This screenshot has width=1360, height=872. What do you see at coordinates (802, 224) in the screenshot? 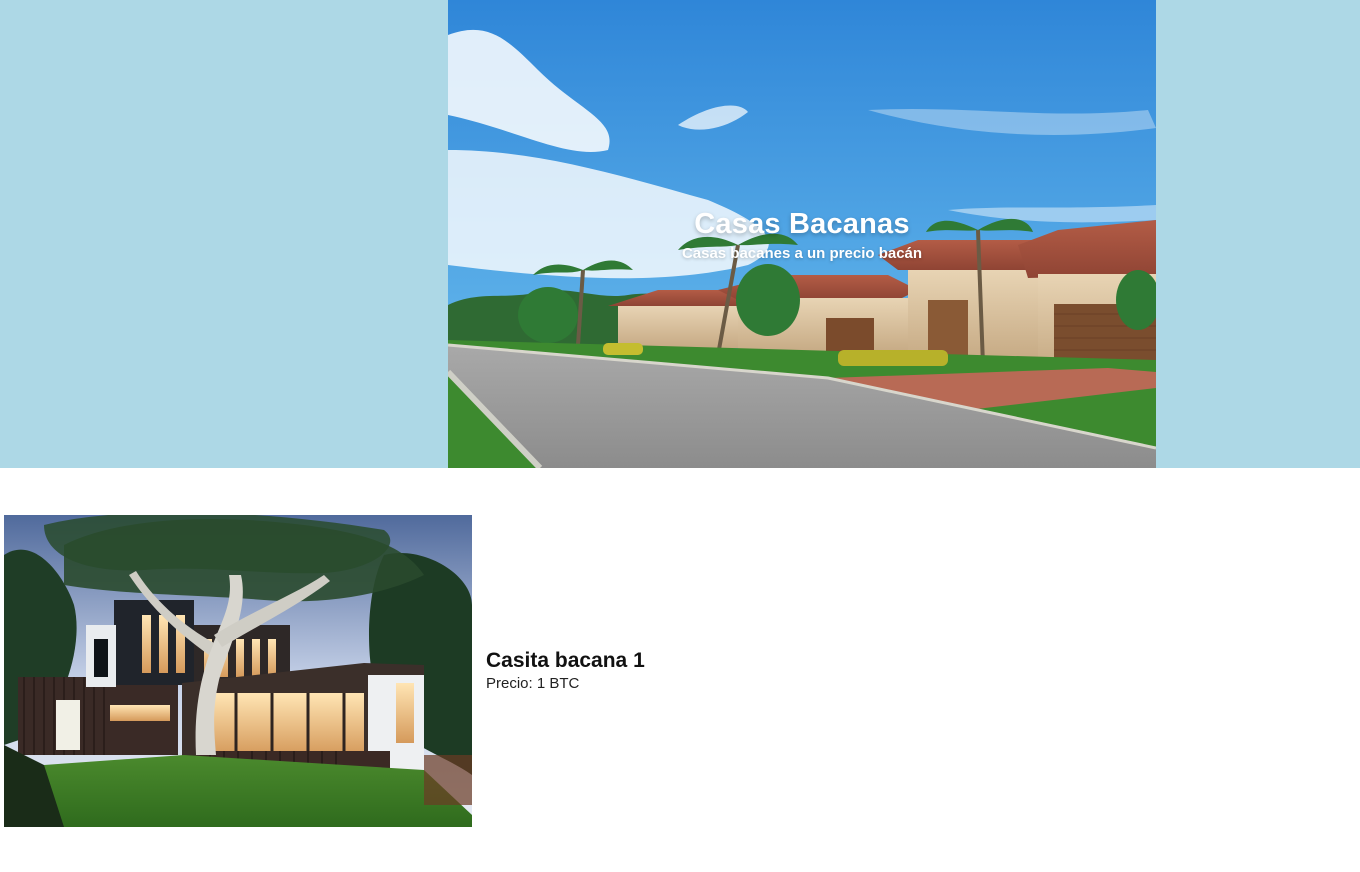
I see `site-title: Casas Bacanas` at bounding box center [802, 224].